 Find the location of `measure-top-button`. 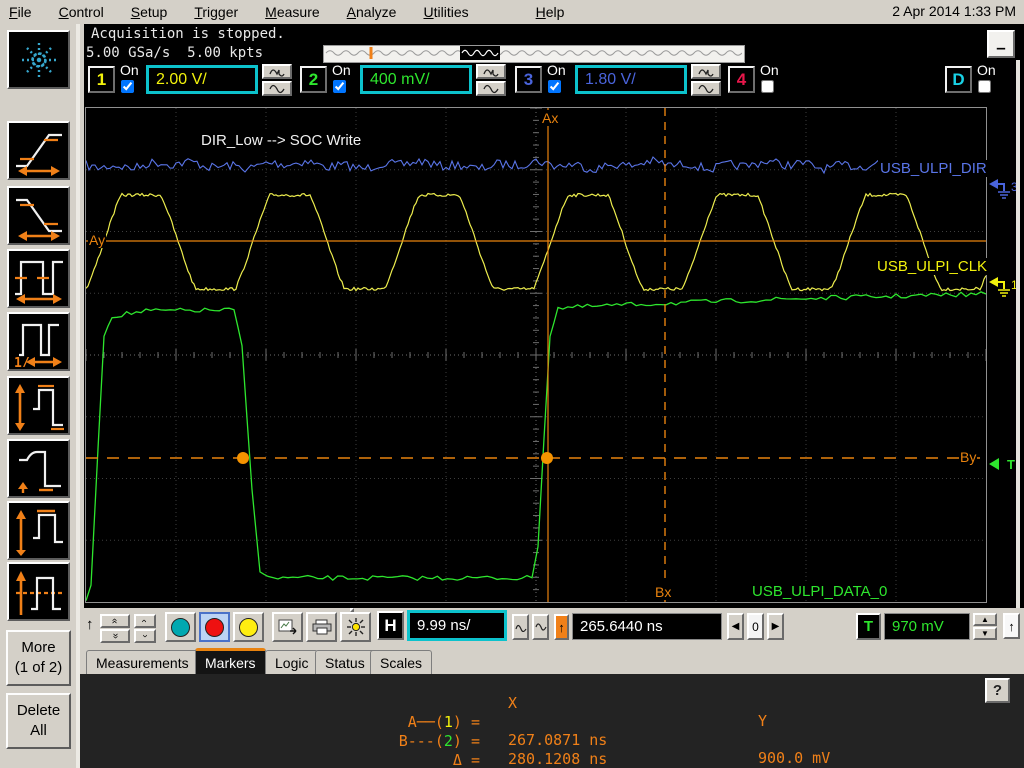

measure-top-button is located at coordinates (38, 530).